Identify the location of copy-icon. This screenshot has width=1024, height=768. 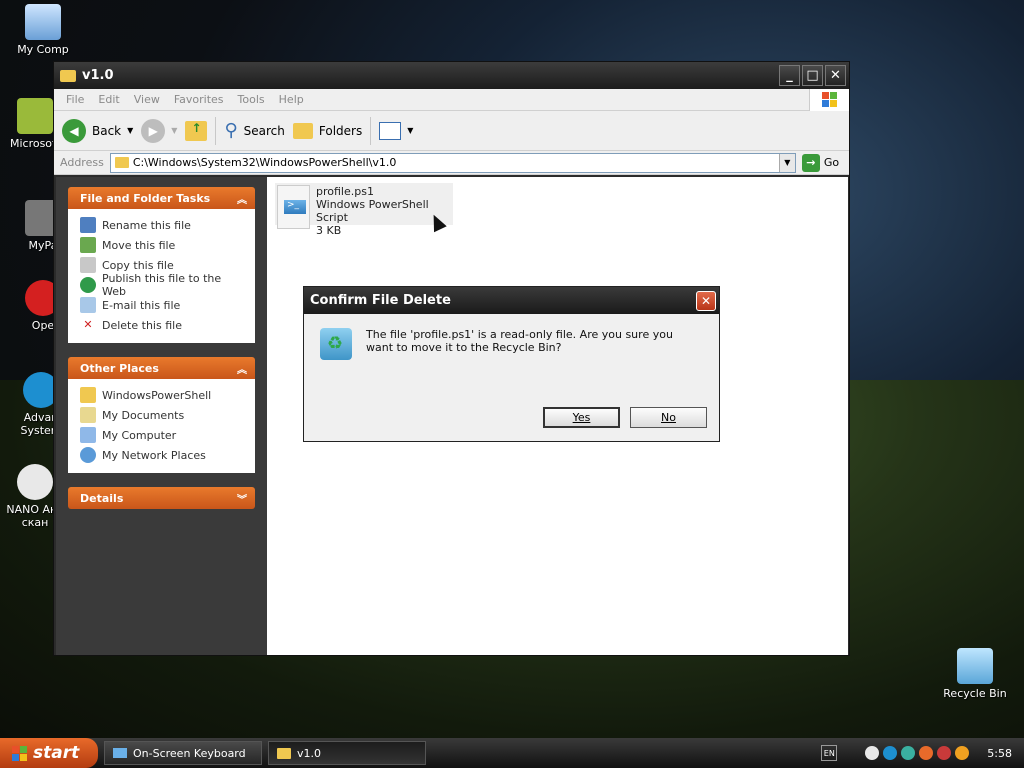
(88, 265).